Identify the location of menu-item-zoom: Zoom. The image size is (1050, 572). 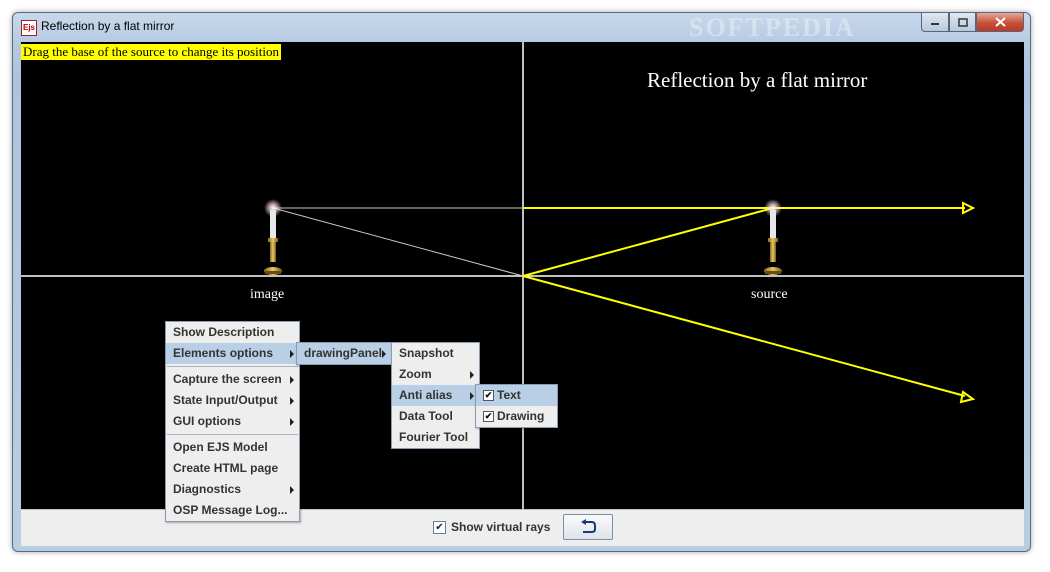
(435, 374).